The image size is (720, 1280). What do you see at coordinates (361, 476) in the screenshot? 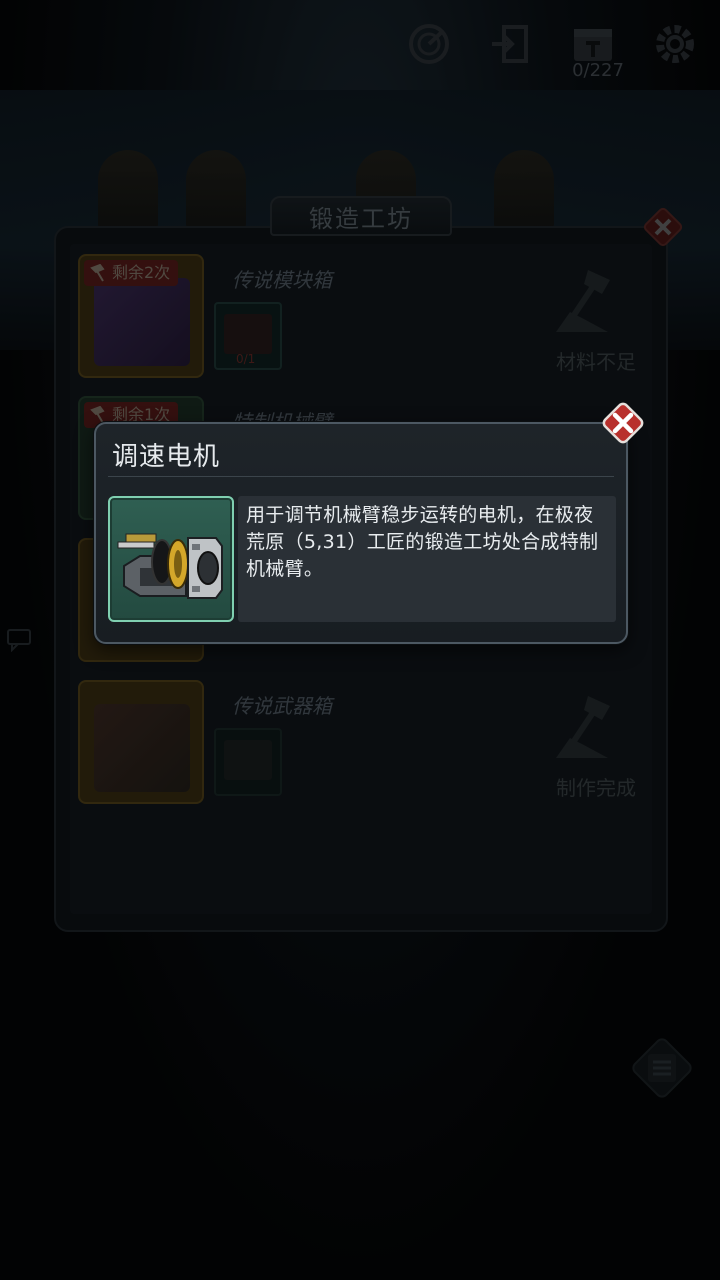
I see `popup-divider` at bounding box center [361, 476].